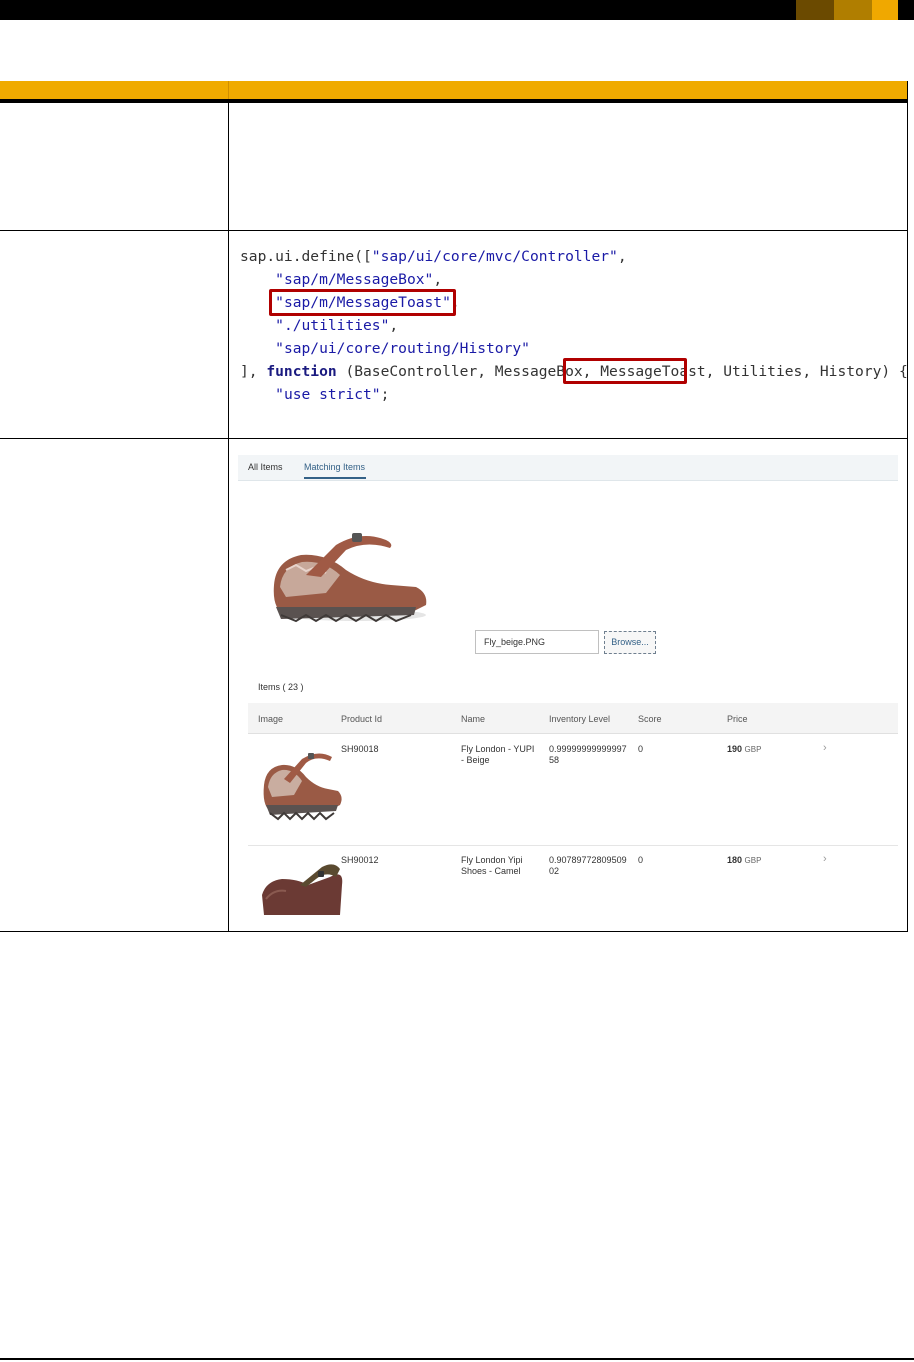 Image resolution: width=914 pixels, height=1362 pixels. I want to click on code-token: sap.ui.define([, so click(306, 256).